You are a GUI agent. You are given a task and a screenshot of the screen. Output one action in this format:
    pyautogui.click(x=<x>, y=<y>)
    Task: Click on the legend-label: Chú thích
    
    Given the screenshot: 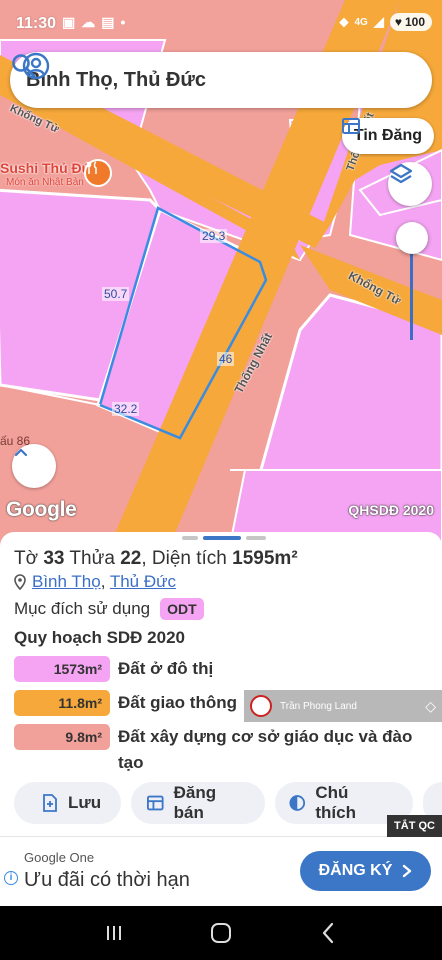 What is the action you would take?
    pyautogui.click(x=335, y=802)
    